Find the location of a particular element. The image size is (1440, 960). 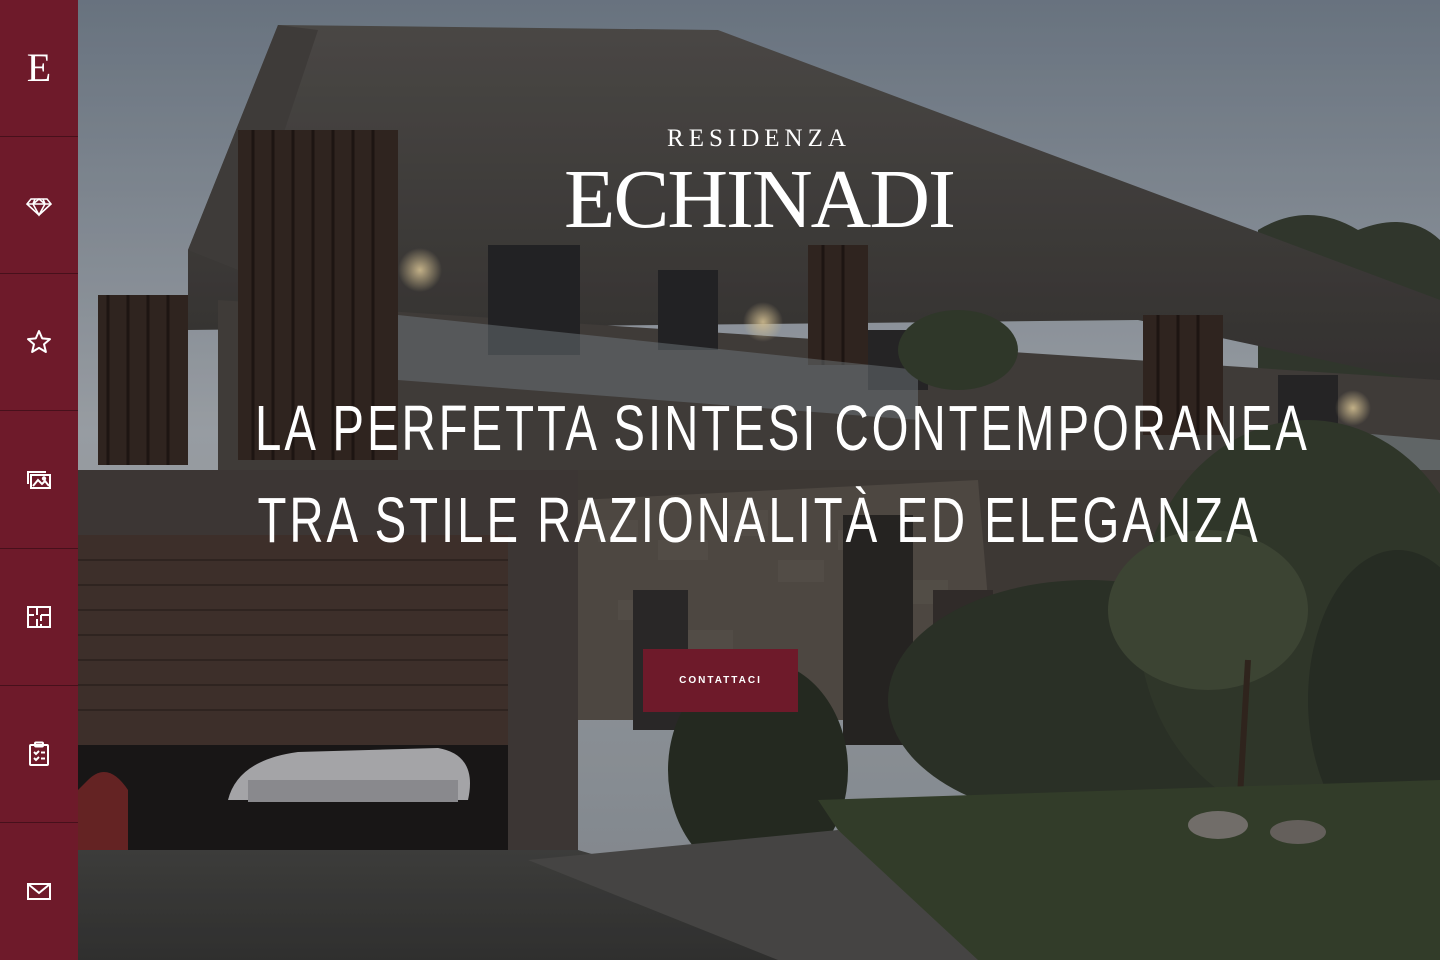

sidebar-item-features is located at coordinates (39, 206).